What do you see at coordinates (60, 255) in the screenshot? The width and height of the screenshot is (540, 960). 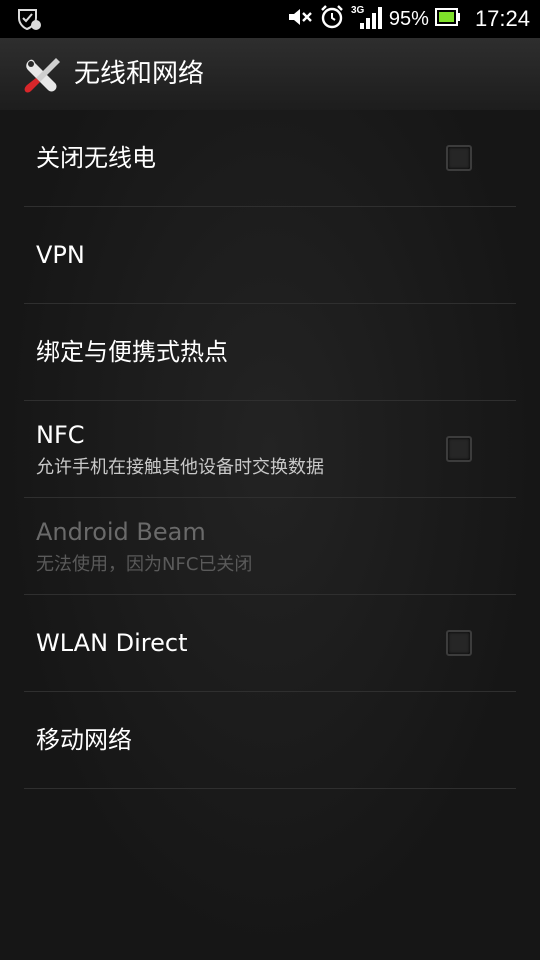 I see `setting-title: VPN` at bounding box center [60, 255].